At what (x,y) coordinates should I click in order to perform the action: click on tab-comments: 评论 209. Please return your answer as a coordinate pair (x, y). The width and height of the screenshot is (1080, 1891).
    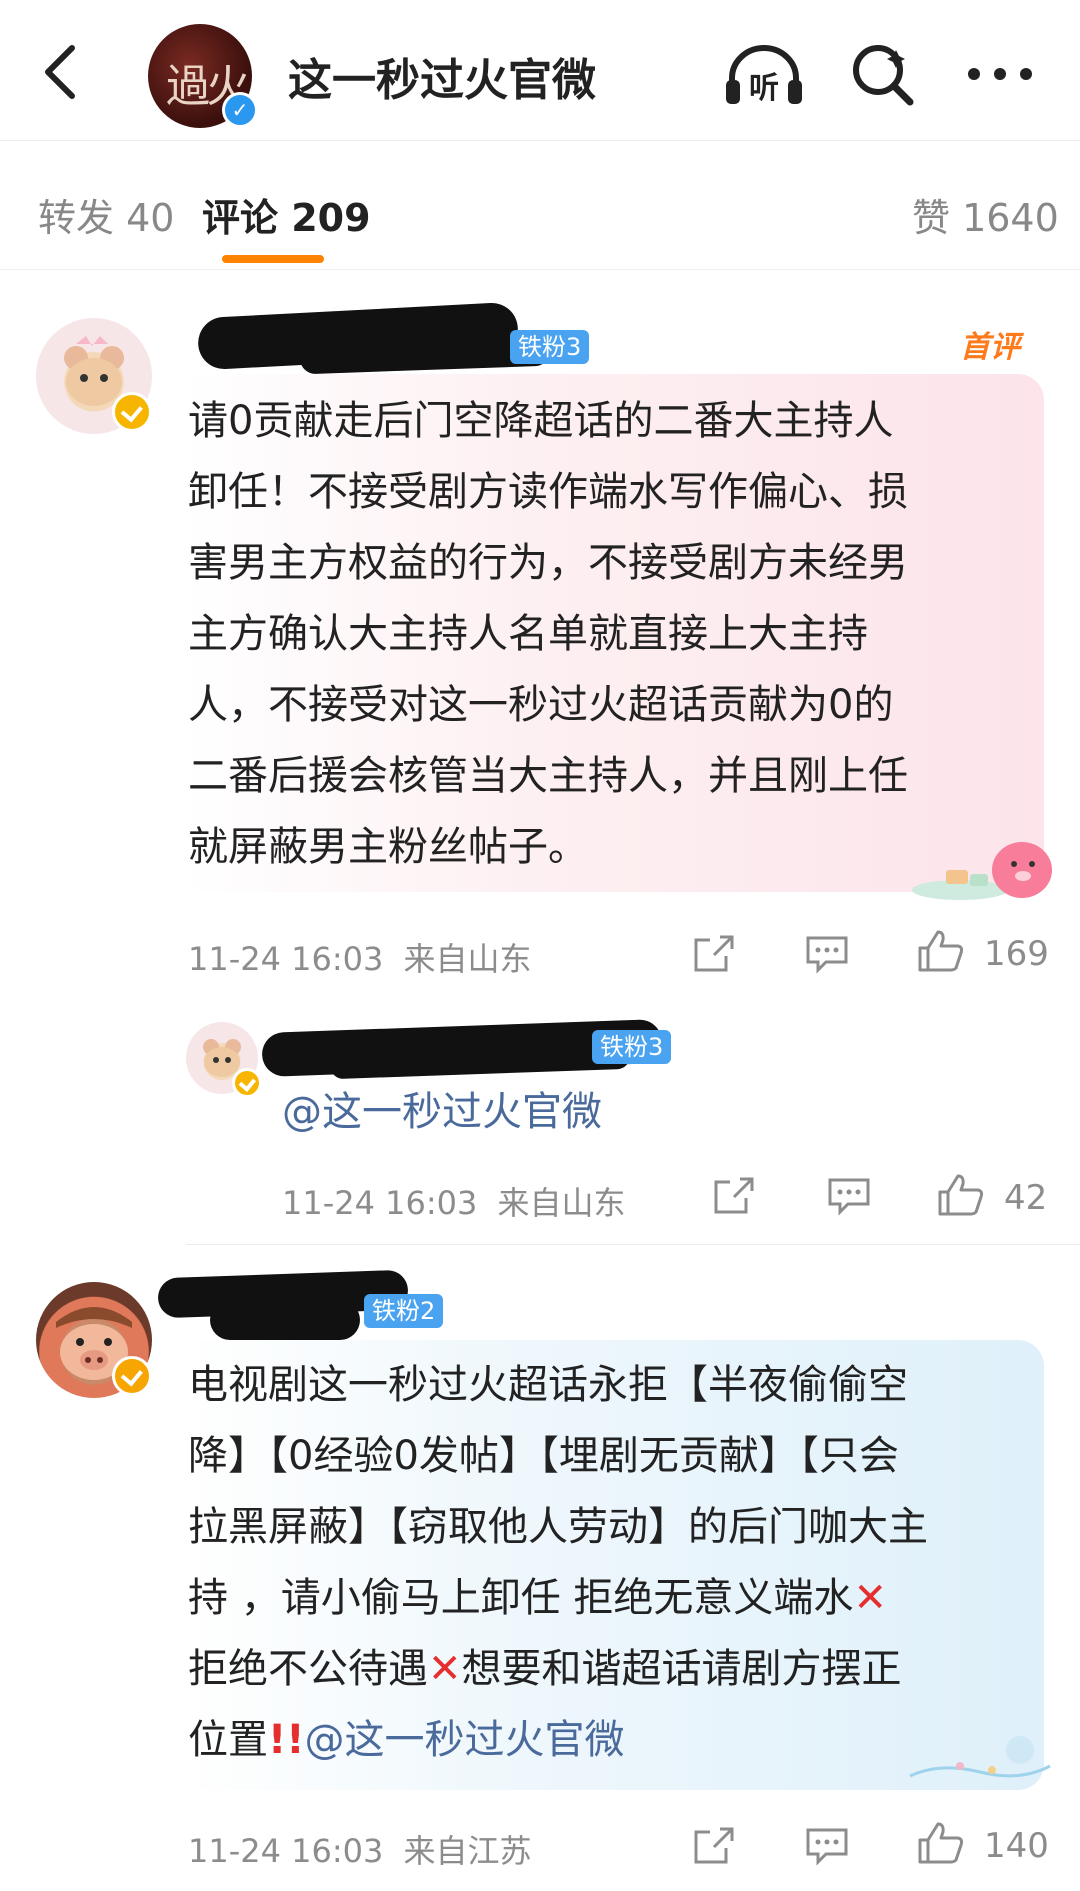
    Looking at the image, I should click on (286, 214).